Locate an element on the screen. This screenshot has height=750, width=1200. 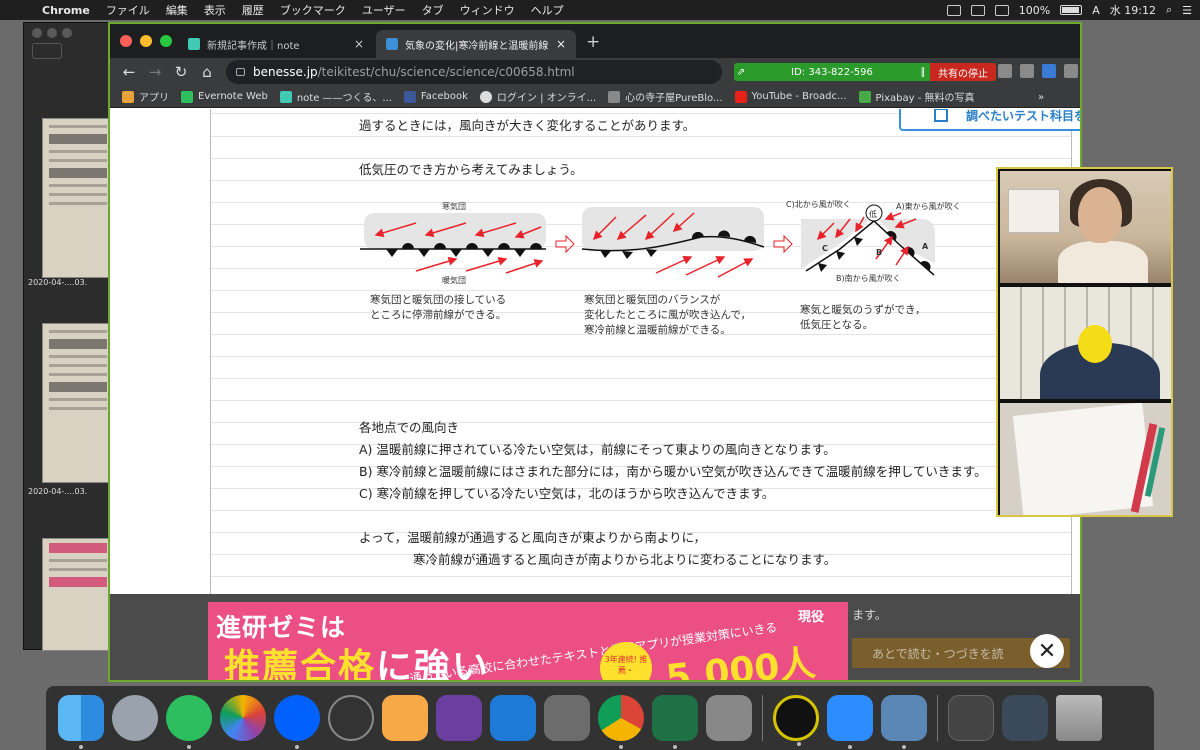
video-tile-teacher is located at coordinates (1085, 227).